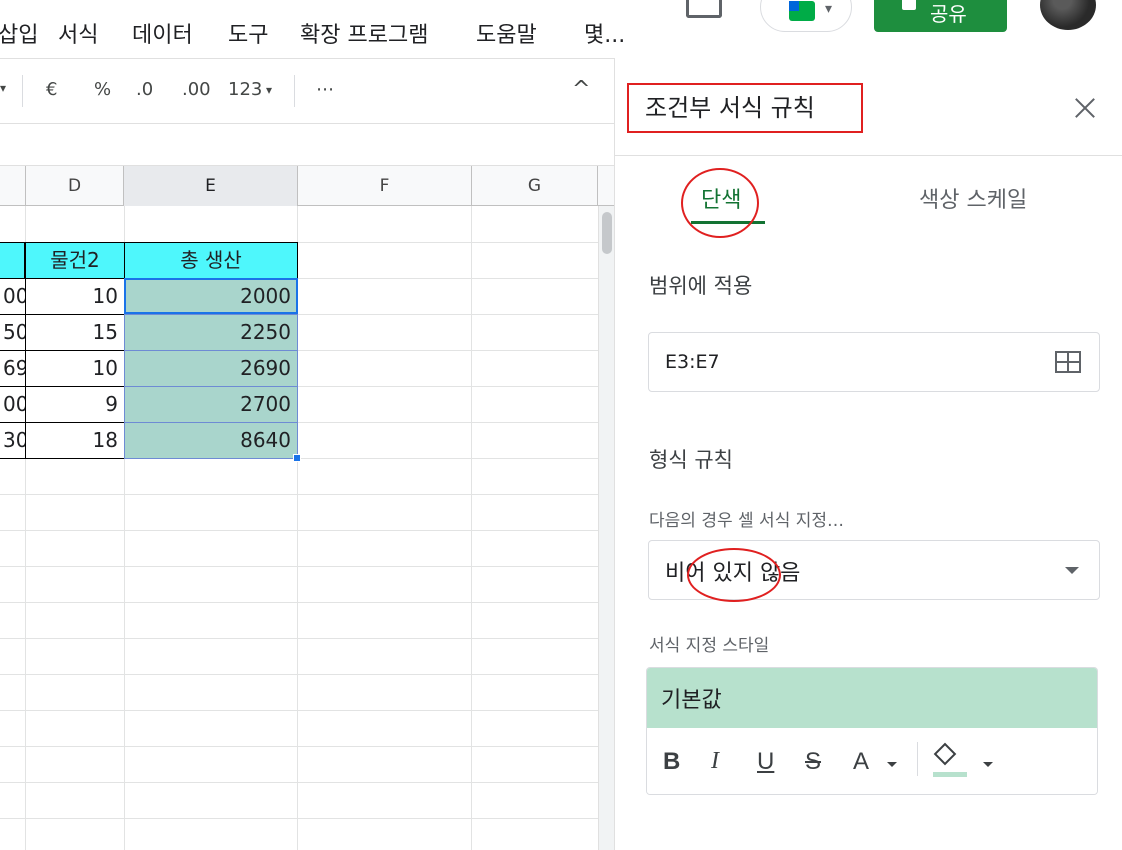 The image size is (1122, 850). What do you see at coordinates (1085, 108) in the screenshot?
I see `close-icon` at bounding box center [1085, 108].